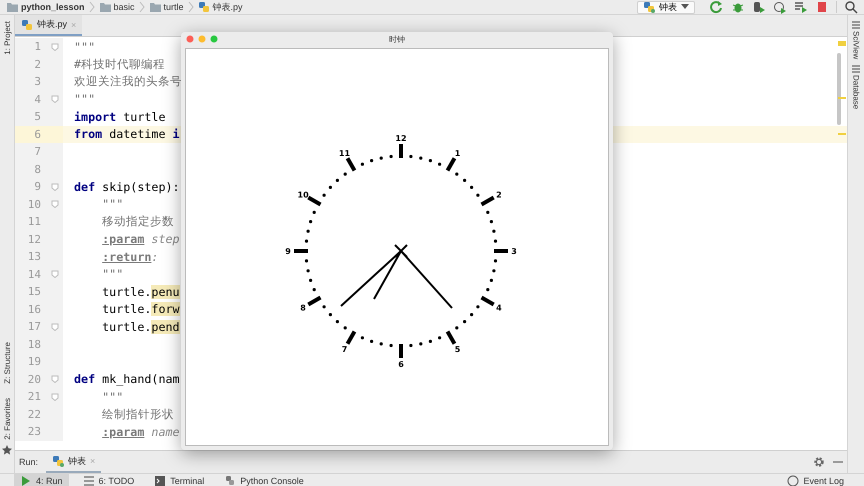  I want to click on clock-numeral: 5, so click(457, 349).